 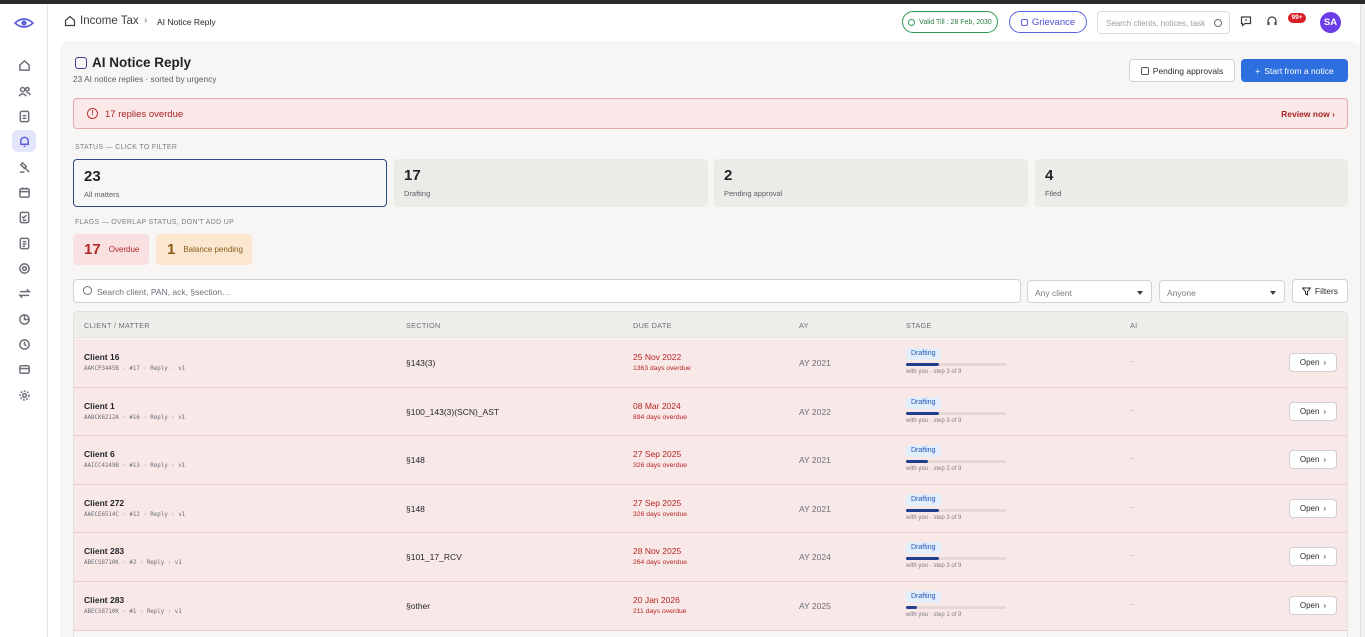 I want to click on flag-overdue: 17 Overdue, so click(x=111, y=249).